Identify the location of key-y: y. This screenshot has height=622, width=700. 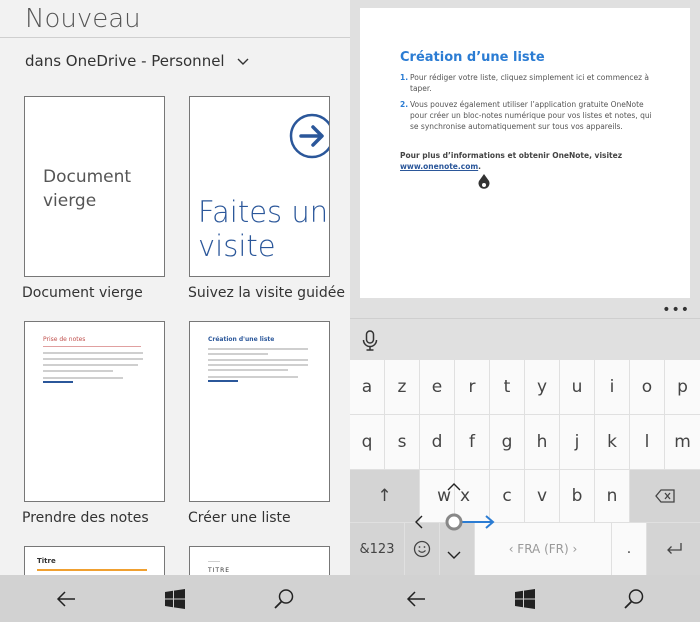
(542, 387).